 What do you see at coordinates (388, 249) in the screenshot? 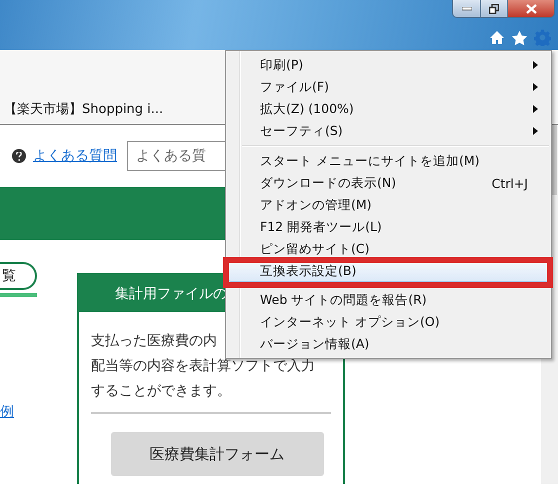
I see `menu-item: ピン留めサイト(C)` at bounding box center [388, 249].